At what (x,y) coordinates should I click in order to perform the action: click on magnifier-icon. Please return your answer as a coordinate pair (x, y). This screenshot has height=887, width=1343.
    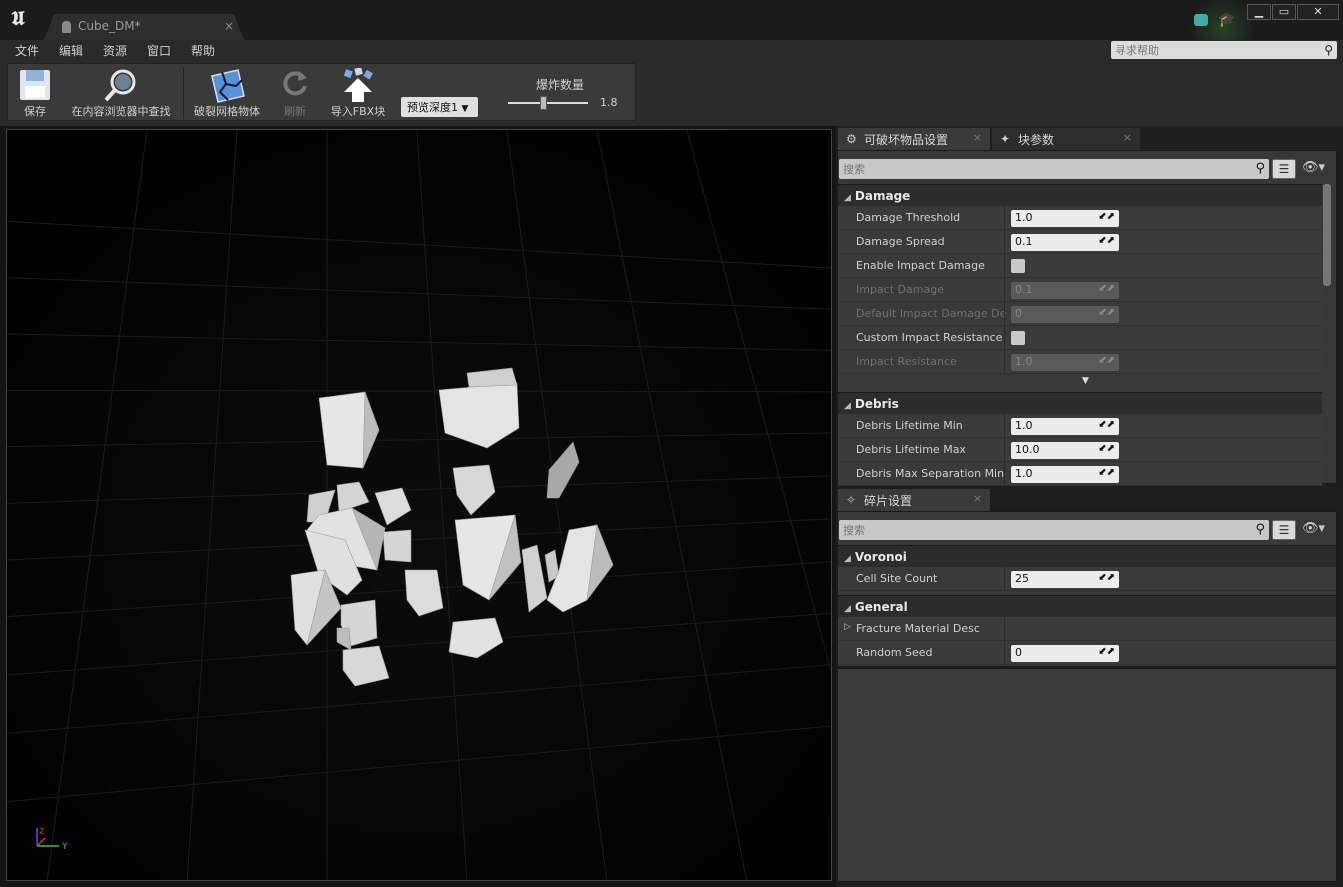
    Looking at the image, I should click on (120, 85).